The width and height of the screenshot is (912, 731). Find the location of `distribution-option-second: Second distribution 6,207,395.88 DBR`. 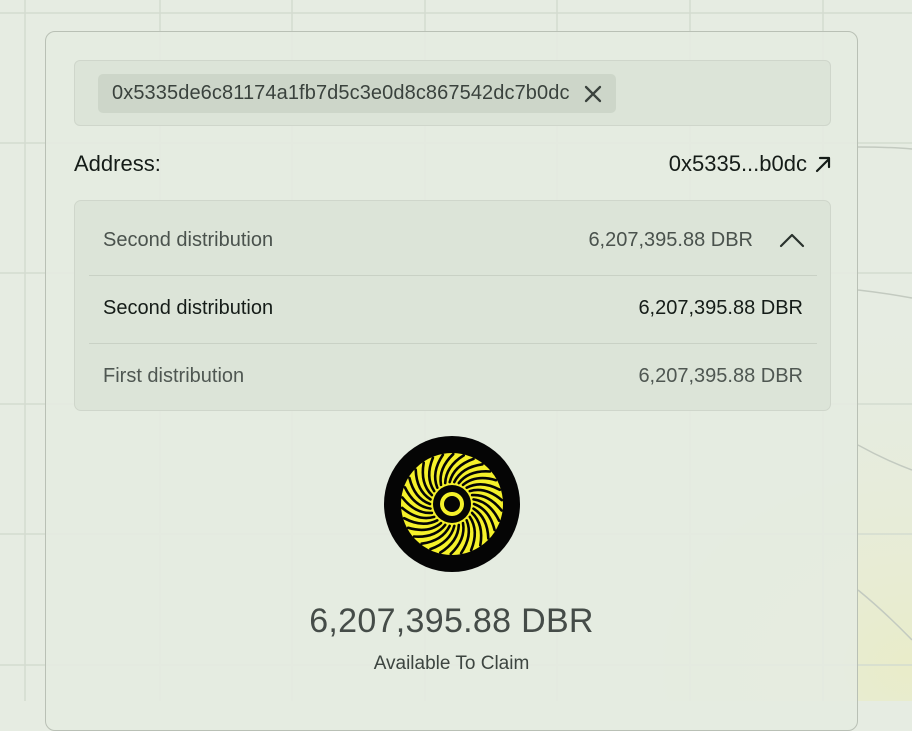

distribution-option-second: Second distribution 6,207,395.88 DBR is located at coordinates (453, 308).